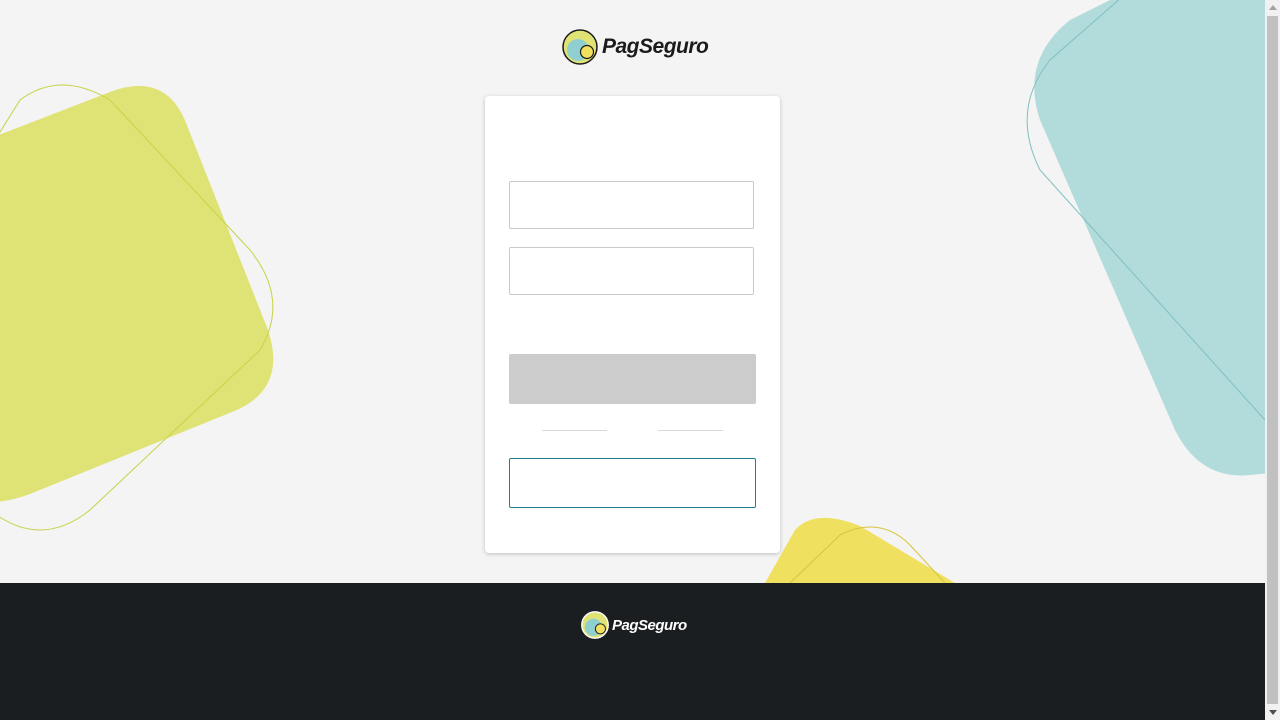  Describe the element at coordinates (632, 324) in the screenshot. I see `login-card` at that location.